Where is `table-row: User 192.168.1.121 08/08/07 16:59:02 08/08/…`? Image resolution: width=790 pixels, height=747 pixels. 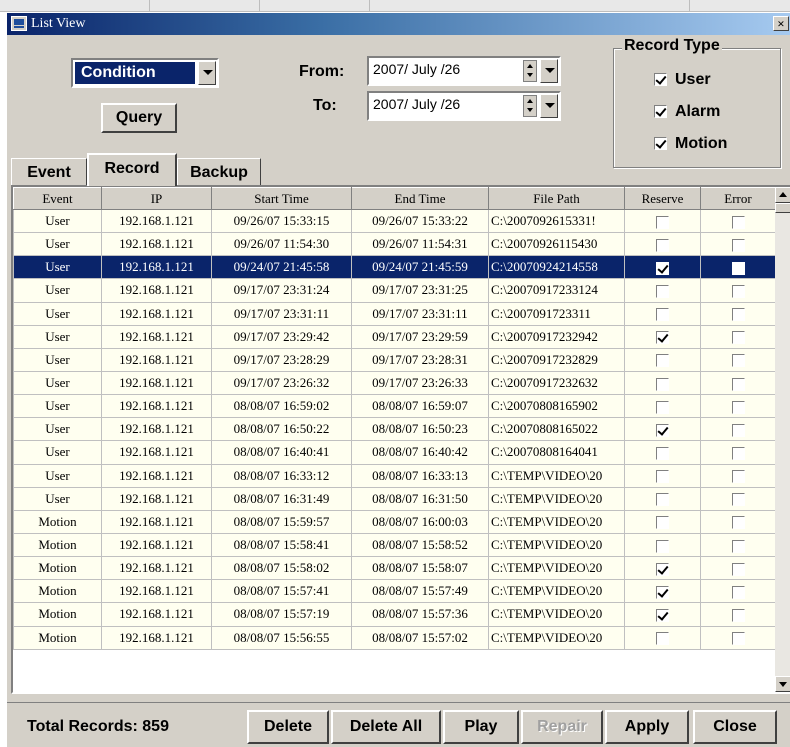 table-row: User 192.168.1.121 08/08/07 16:59:02 08/08/… is located at coordinates (394, 406).